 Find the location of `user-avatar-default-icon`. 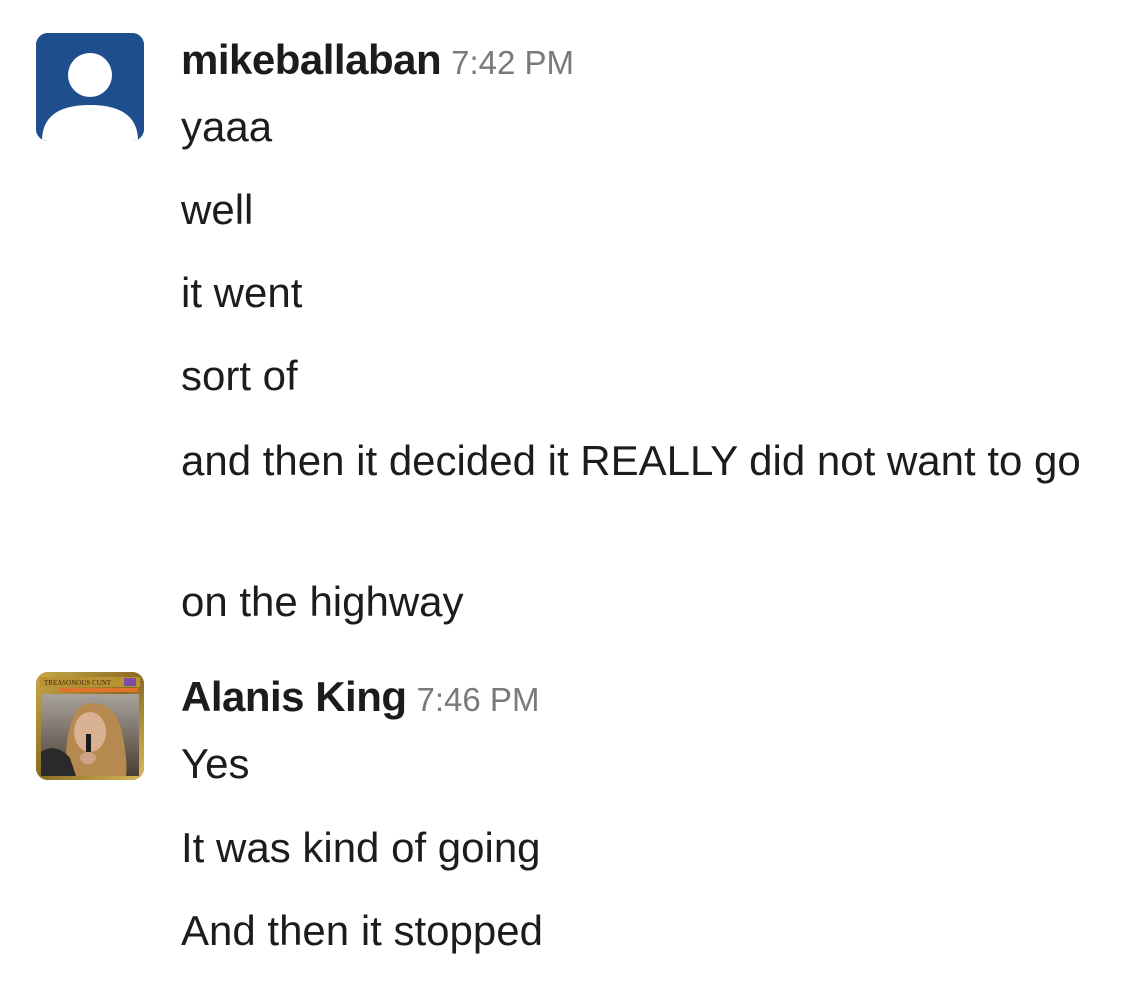

user-avatar-default-icon is located at coordinates (90, 87).